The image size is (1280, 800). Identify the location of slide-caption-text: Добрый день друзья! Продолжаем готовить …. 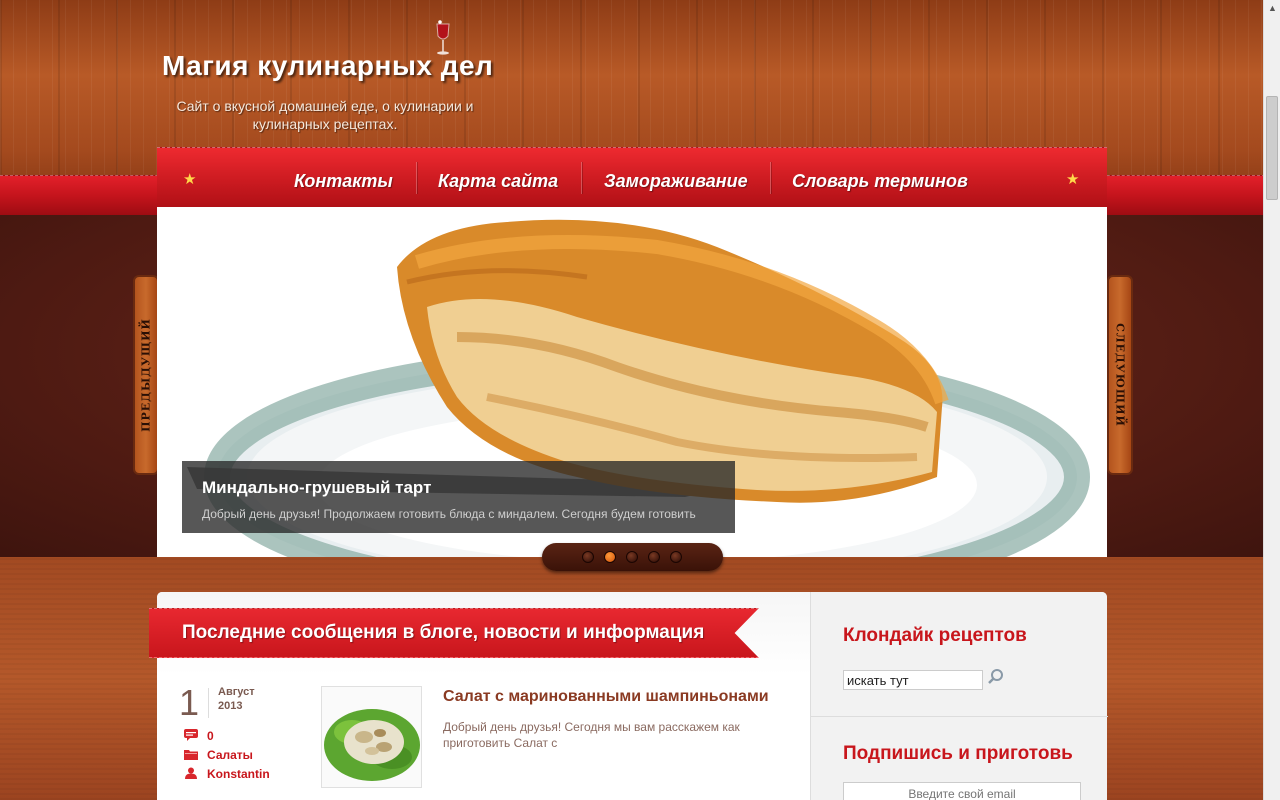
(449, 514).